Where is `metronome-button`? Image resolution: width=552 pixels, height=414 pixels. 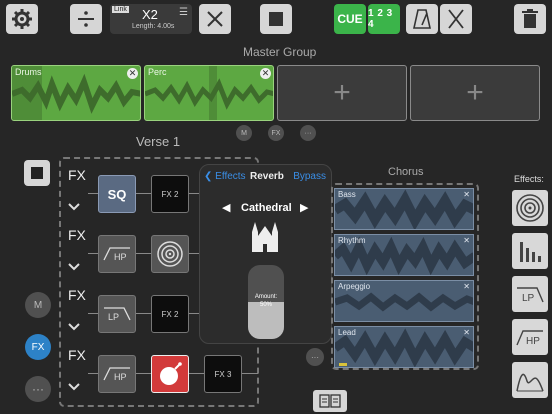 metronome-button is located at coordinates (422, 19).